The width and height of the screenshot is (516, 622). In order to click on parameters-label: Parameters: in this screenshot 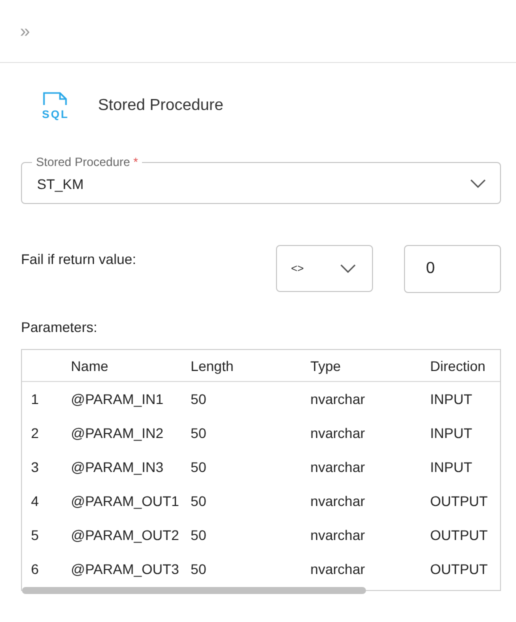, I will do `click(59, 328)`.